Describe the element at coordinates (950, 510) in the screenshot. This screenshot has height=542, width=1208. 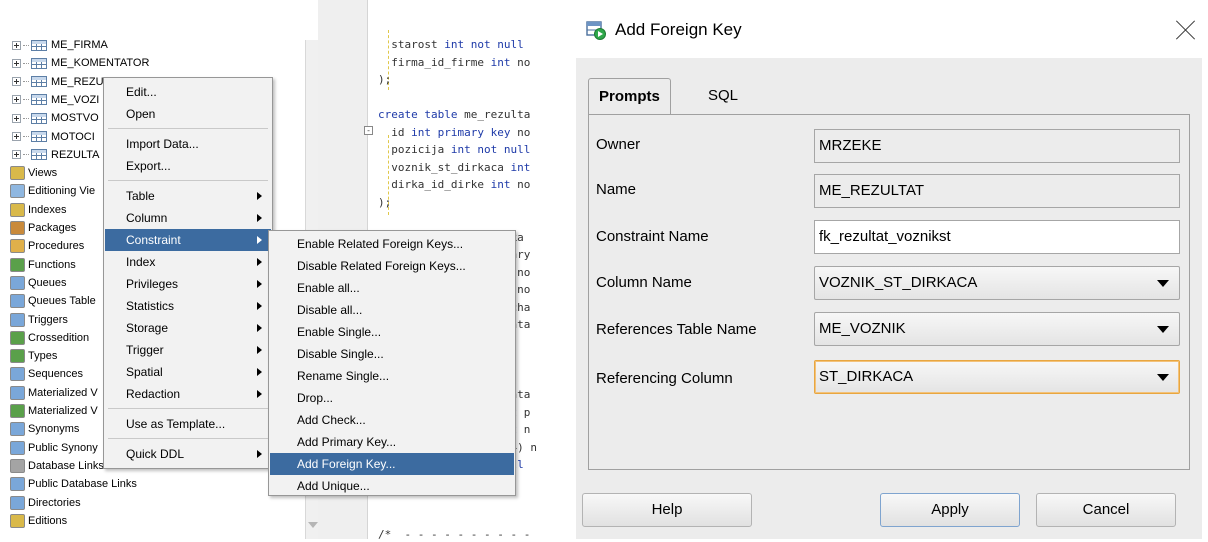
I see `apply-button: Apply` at that location.